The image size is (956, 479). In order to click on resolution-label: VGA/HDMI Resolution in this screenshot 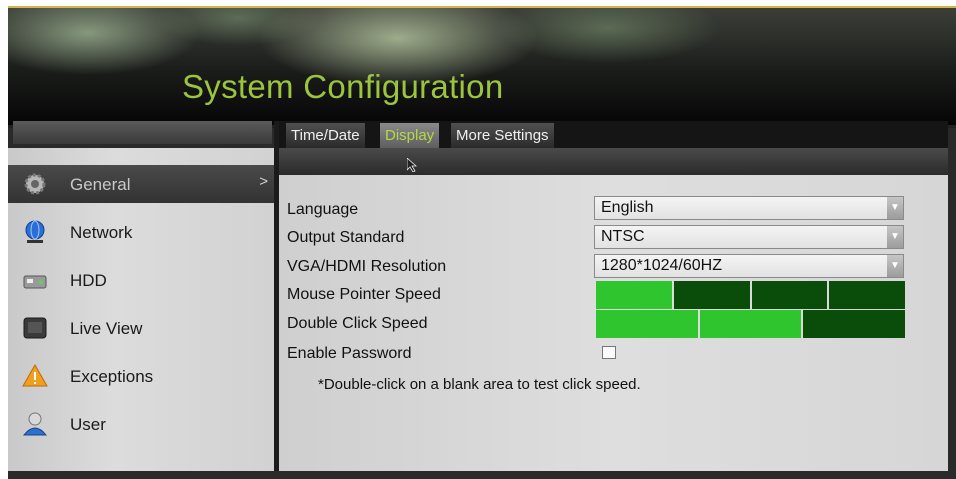, I will do `click(367, 266)`.